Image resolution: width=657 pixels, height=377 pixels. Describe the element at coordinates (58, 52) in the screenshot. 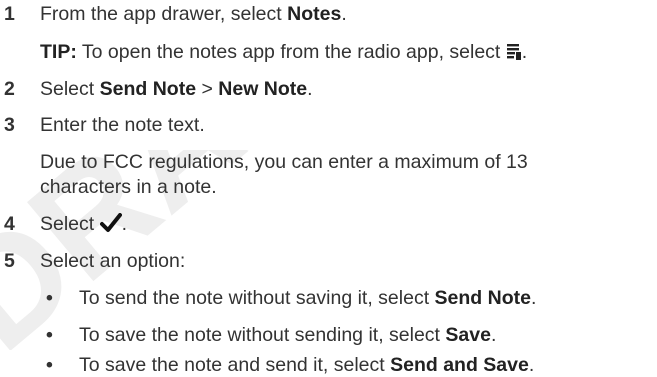

I see `tip-label: TIP:` at that location.